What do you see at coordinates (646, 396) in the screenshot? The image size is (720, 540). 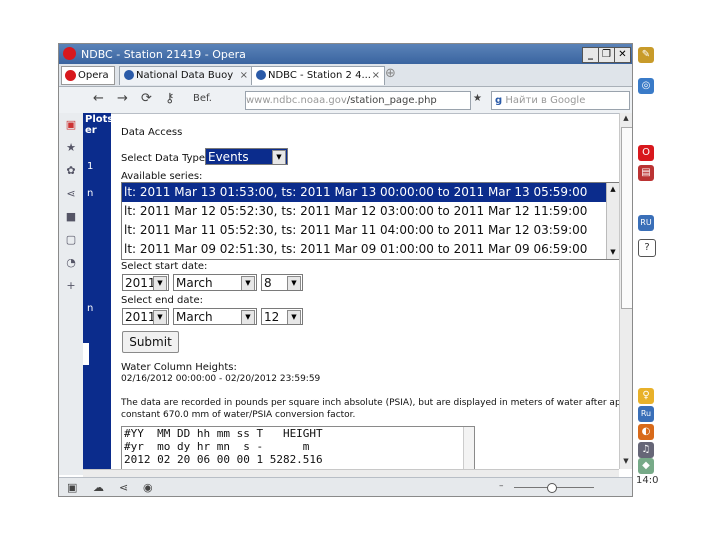 I see `tray-icon: ♀` at bounding box center [646, 396].